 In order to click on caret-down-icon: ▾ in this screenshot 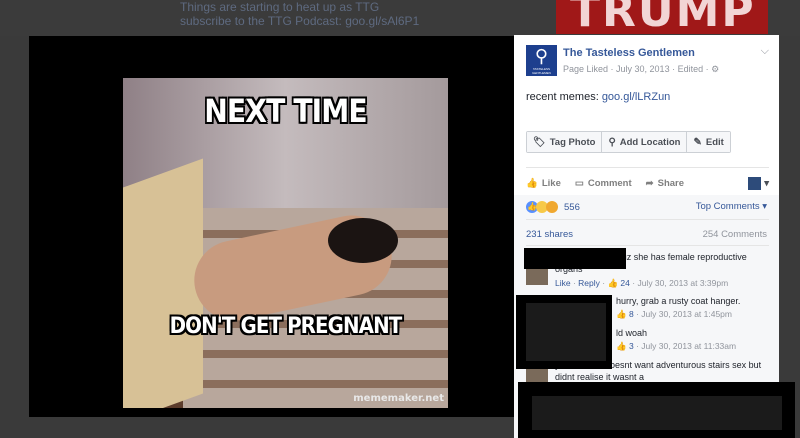, I will do `click(766, 183)`.